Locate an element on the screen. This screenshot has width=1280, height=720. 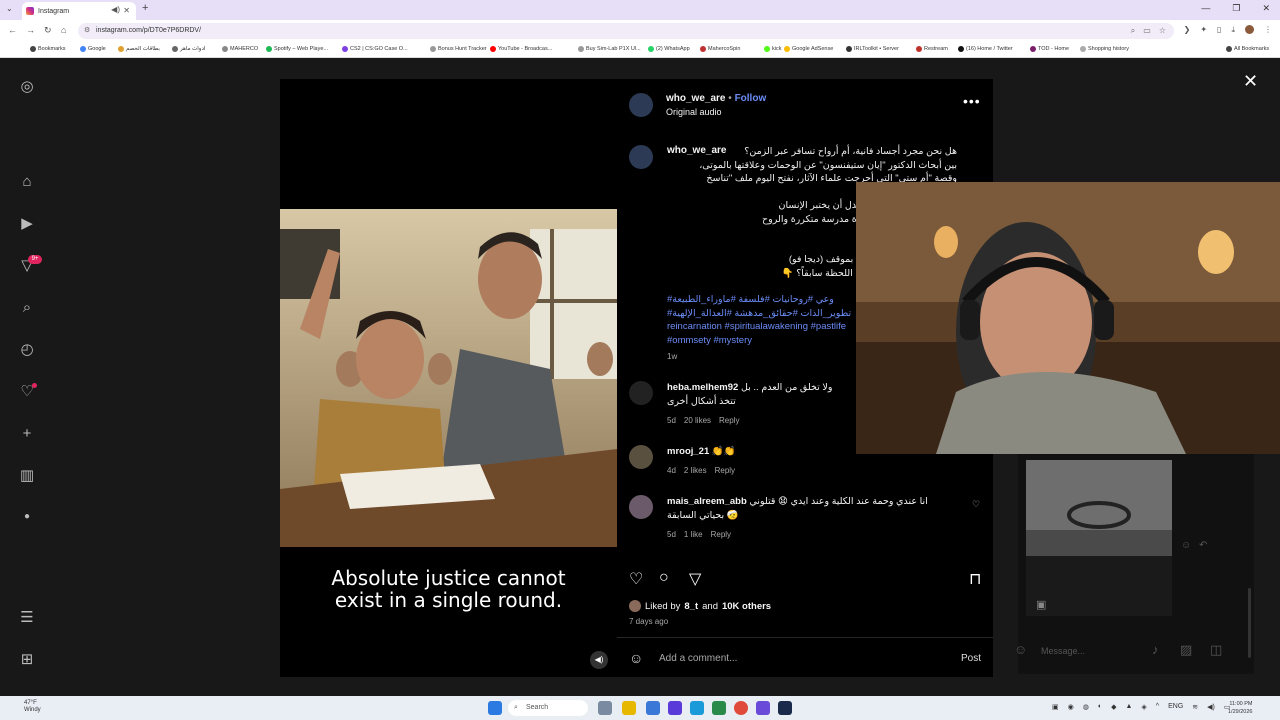
bookmark-item: Bookmarks is located at coordinates (48, 49).